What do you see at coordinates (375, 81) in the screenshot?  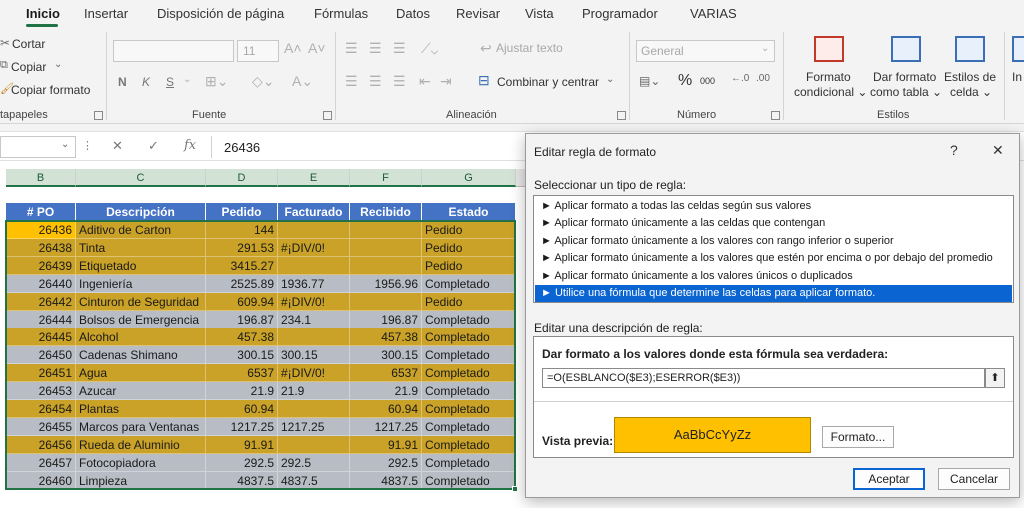 I see `align-center-icon: ☰` at bounding box center [375, 81].